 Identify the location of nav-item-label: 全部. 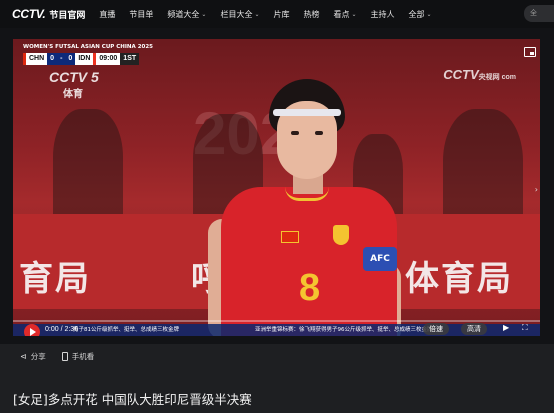
(416, 14).